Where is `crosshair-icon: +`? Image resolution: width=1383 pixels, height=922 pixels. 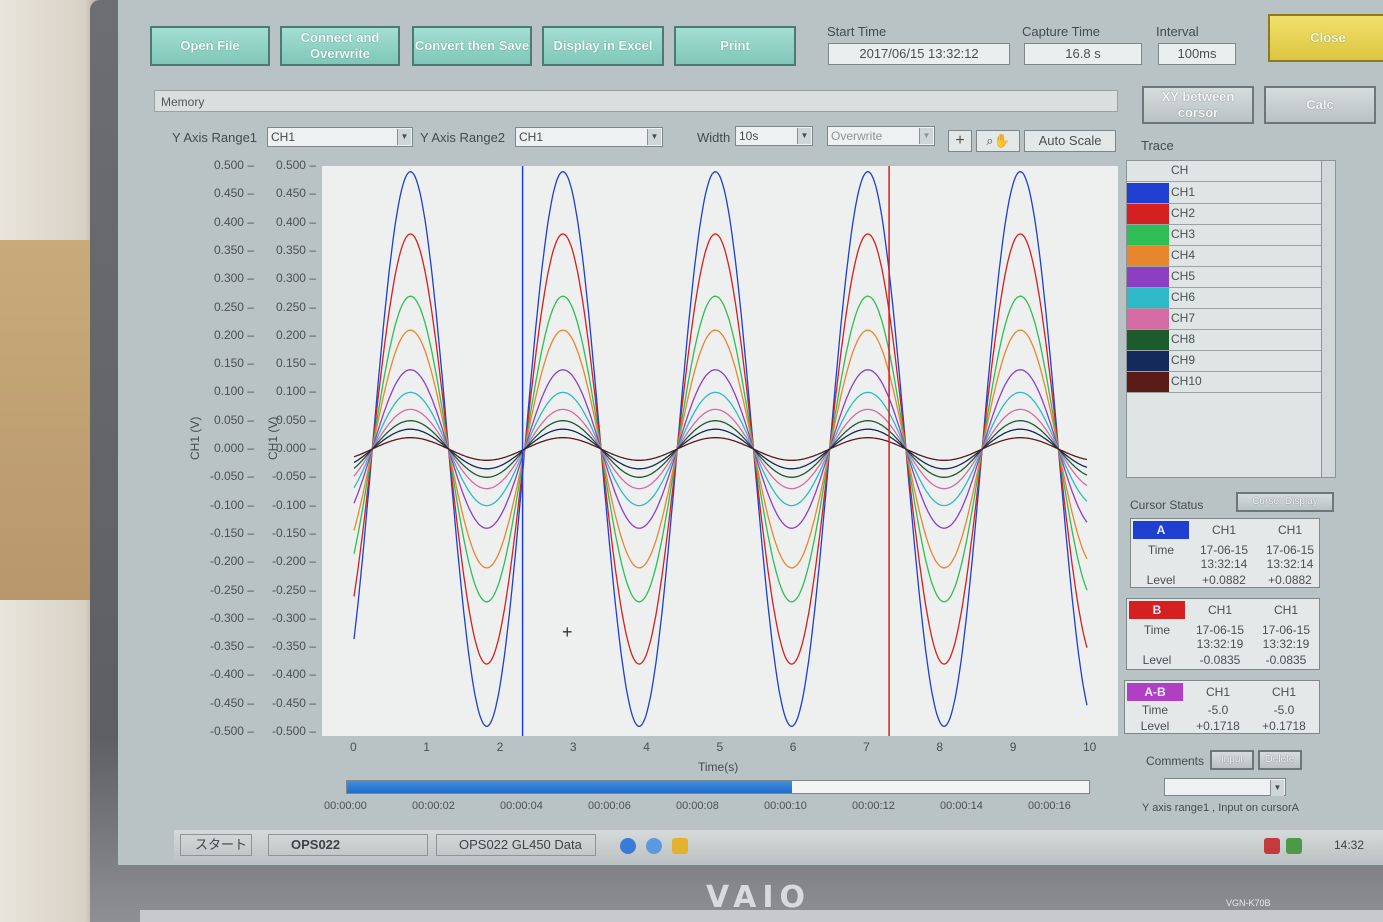 crosshair-icon: + is located at coordinates (960, 141).